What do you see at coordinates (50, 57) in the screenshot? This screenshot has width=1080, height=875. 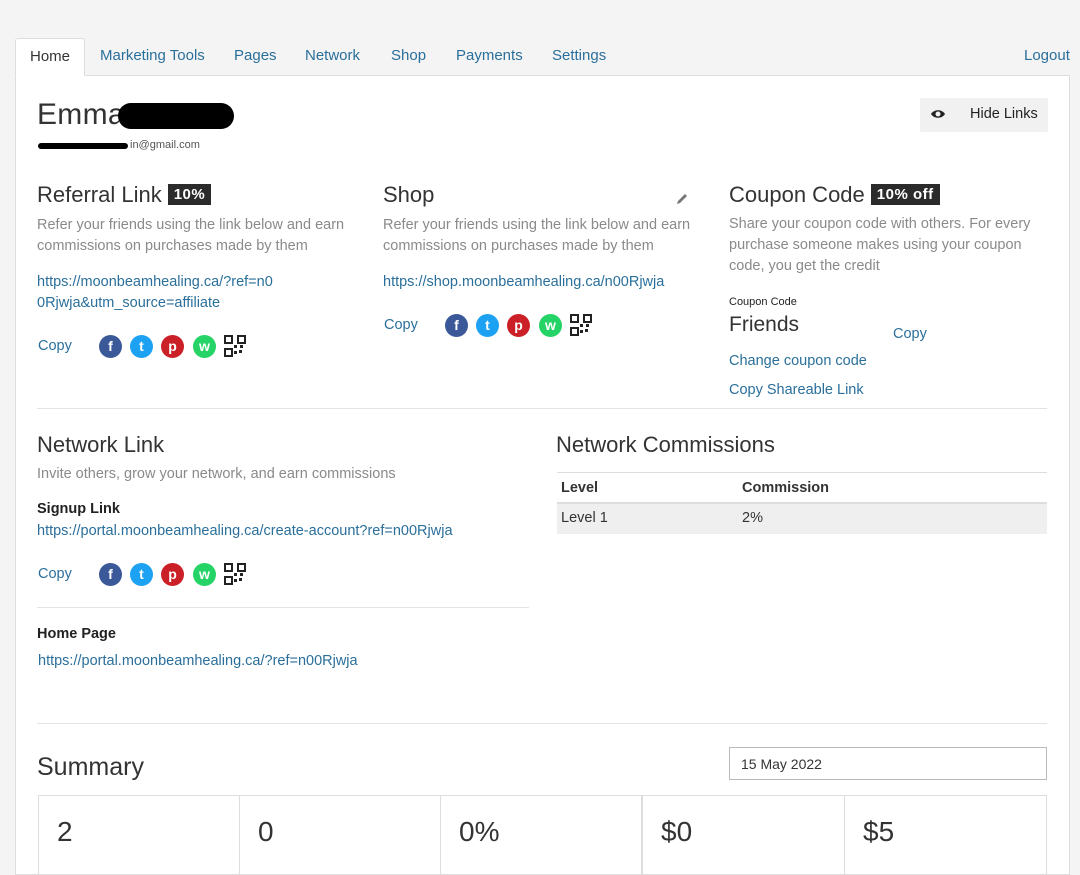 I see `tab-home: Home` at bounding box center [50, 57].